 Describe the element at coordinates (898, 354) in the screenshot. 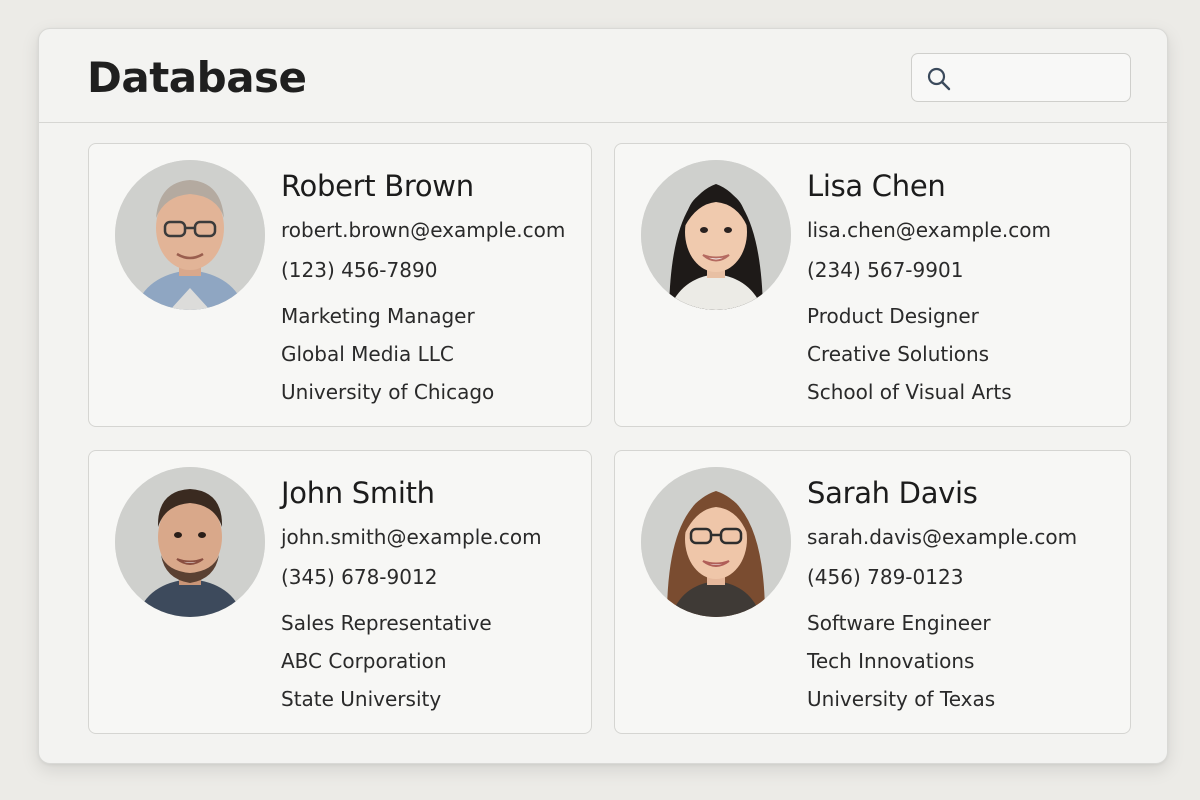

I see `contact-company: Creative Solutions` at that location.